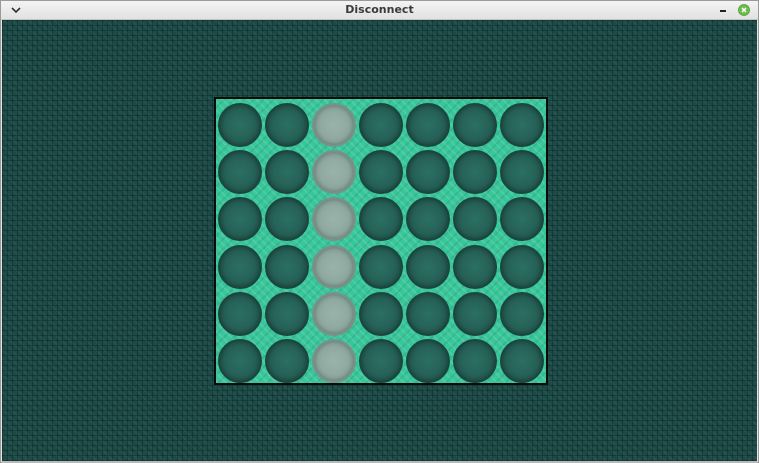 This screenshot has height=463, width=759. What do you see at coordinates (744, 10) in the screenshot?
I see `close-icon` at bounding box center [744, 10].